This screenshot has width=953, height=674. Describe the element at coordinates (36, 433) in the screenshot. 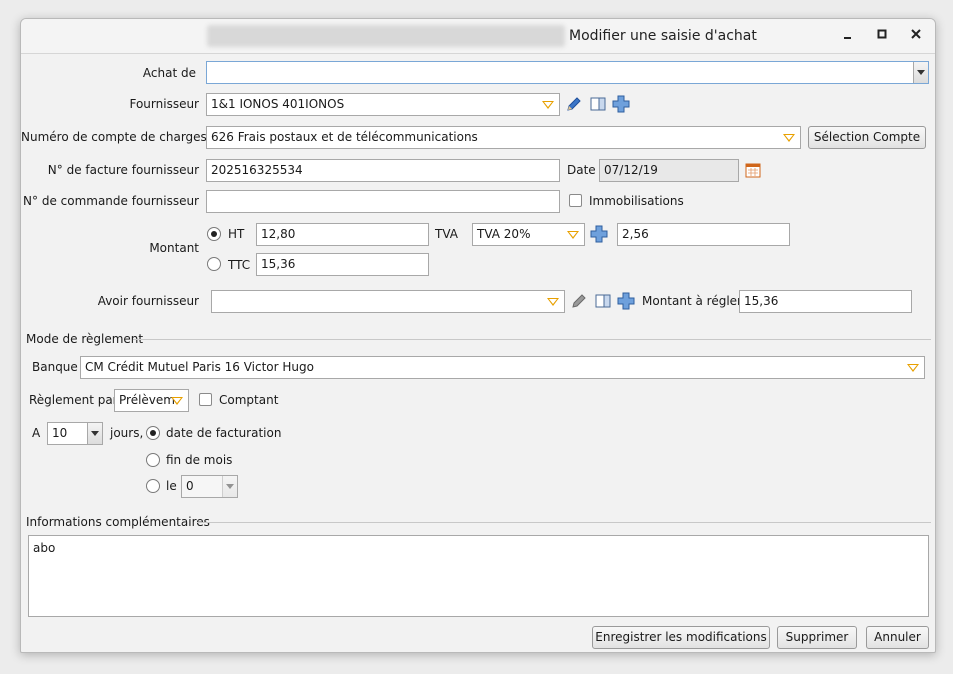

I see `a-label: A` at that location.